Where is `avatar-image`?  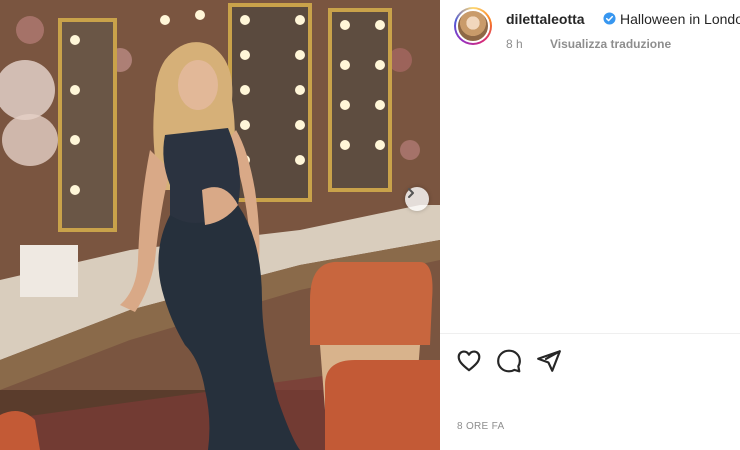
avatar-image is located at coordinates (473, 26).